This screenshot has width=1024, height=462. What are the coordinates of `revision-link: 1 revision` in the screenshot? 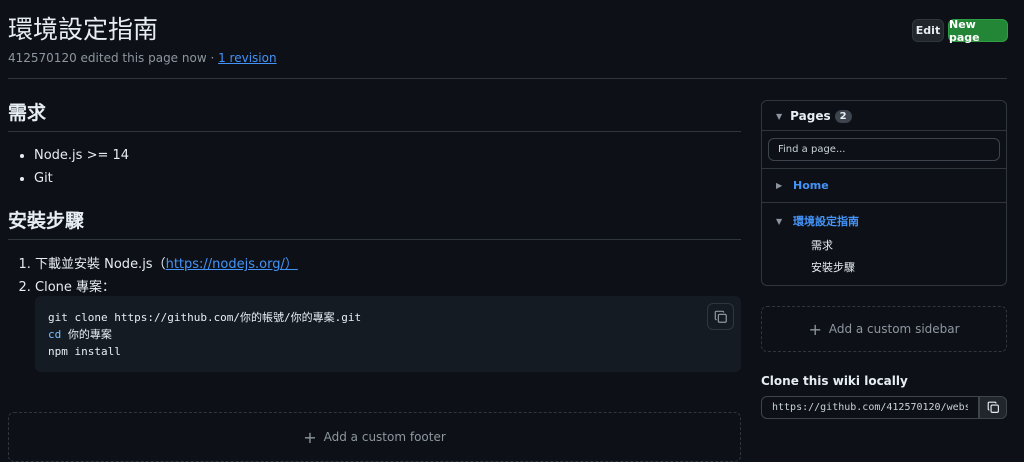 It's located at (247, 58).